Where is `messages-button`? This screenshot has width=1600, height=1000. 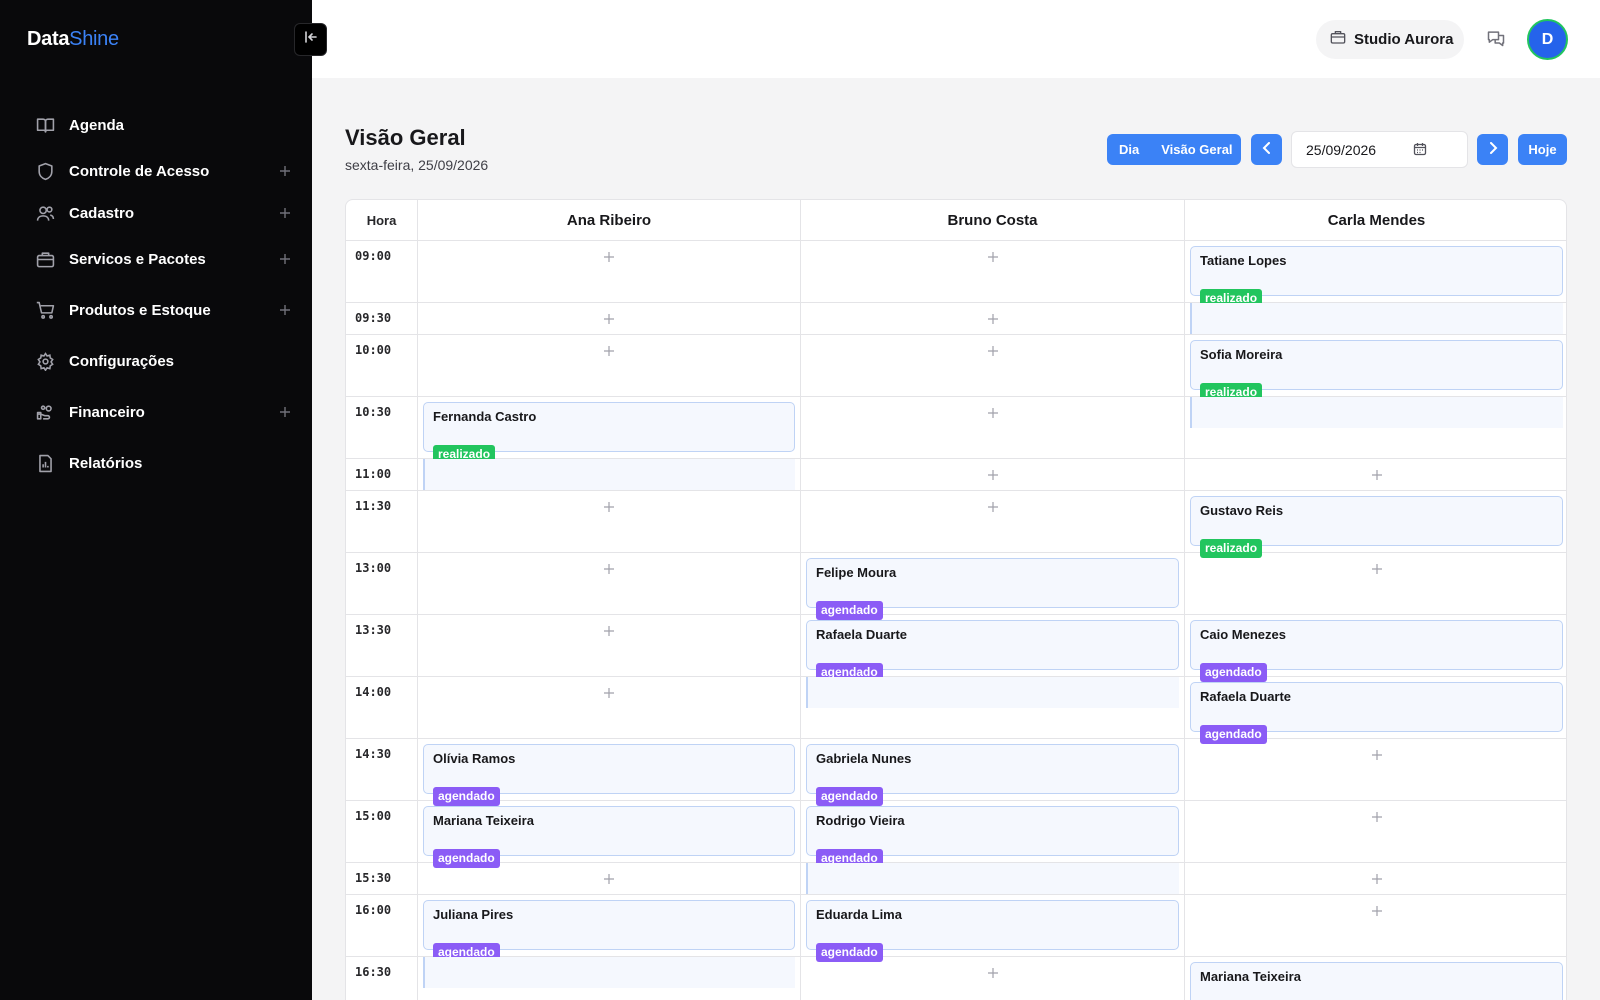 messages-button is located at coordinates (1496, 40).